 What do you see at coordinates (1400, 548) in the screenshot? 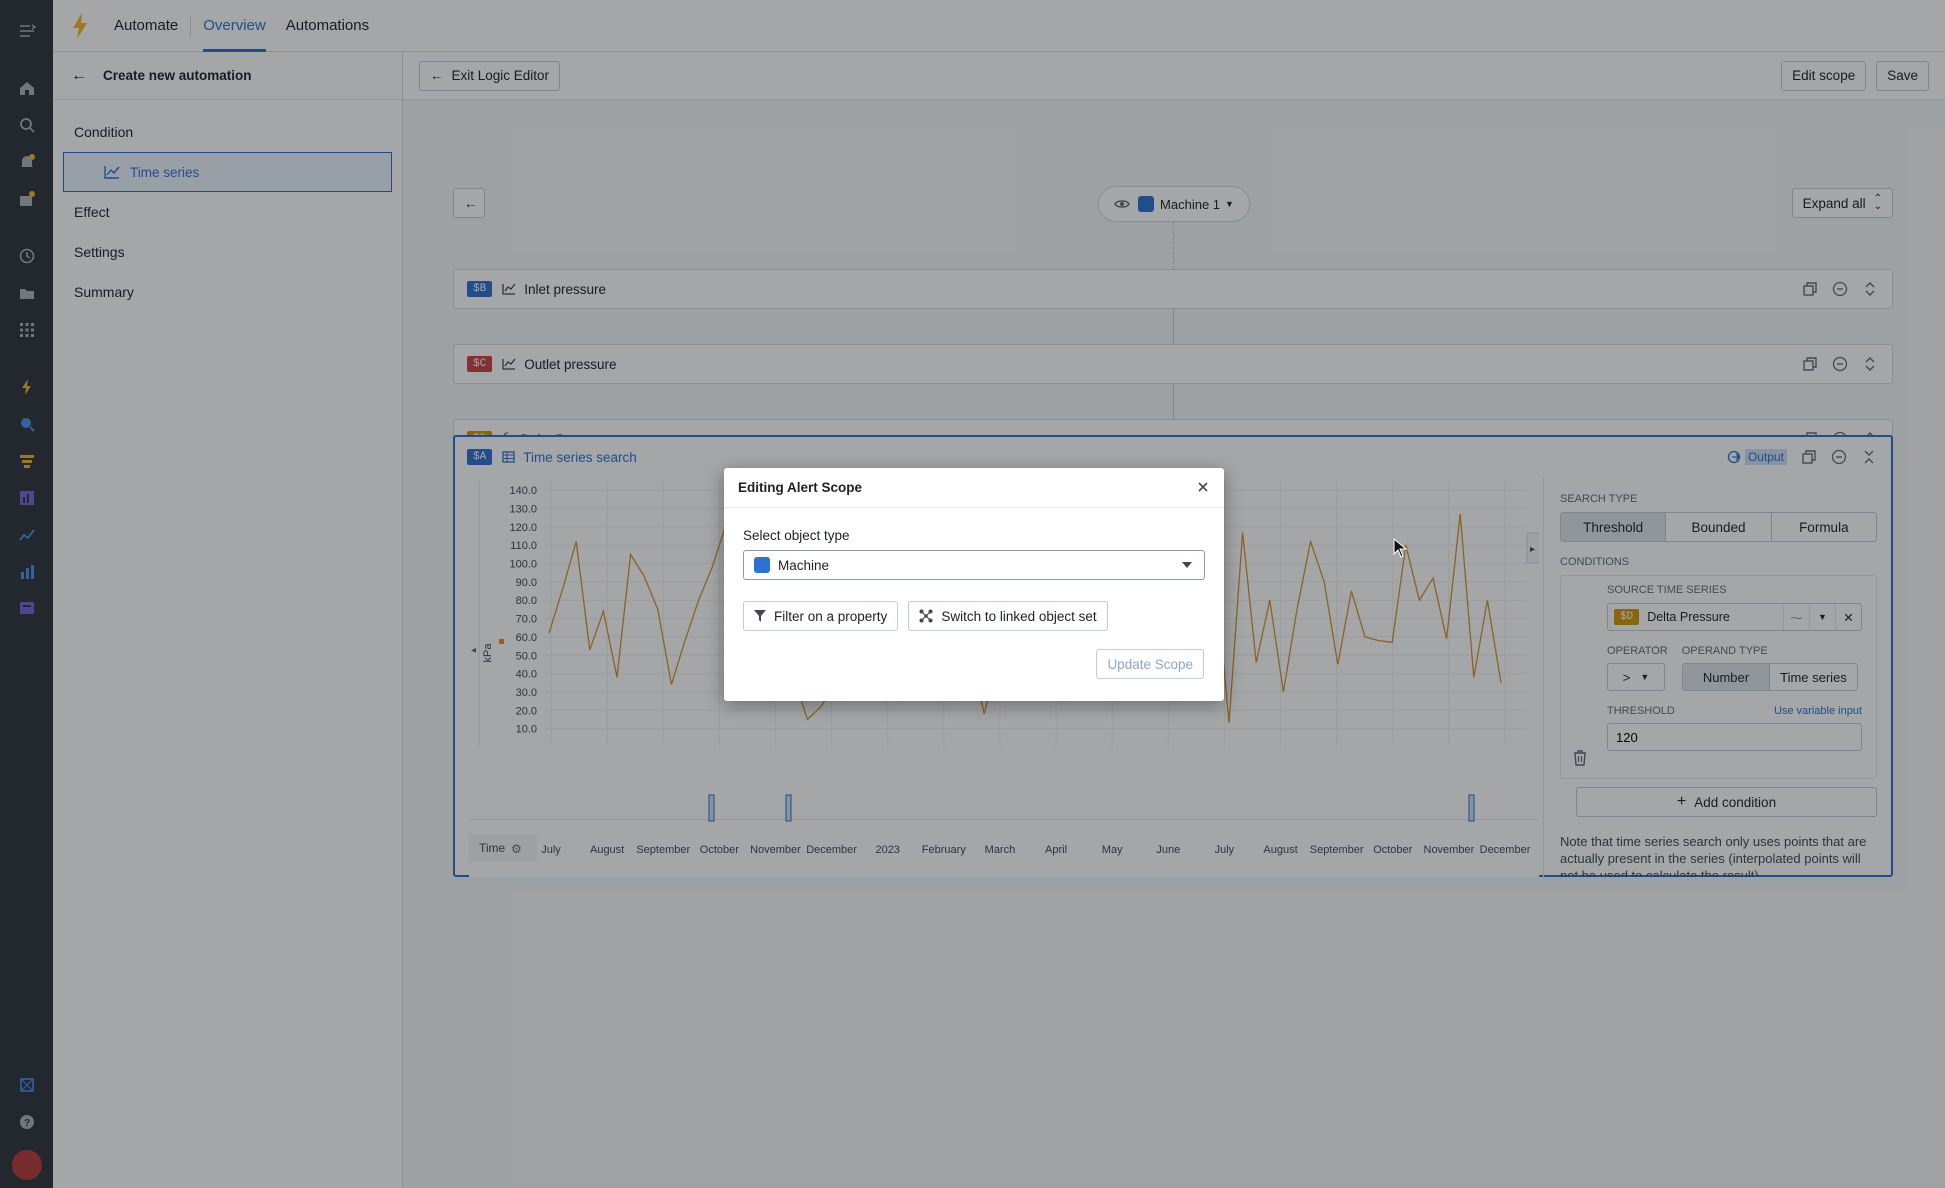
I see `mouse-cursor-icon` at bounding box center [1400, 548].